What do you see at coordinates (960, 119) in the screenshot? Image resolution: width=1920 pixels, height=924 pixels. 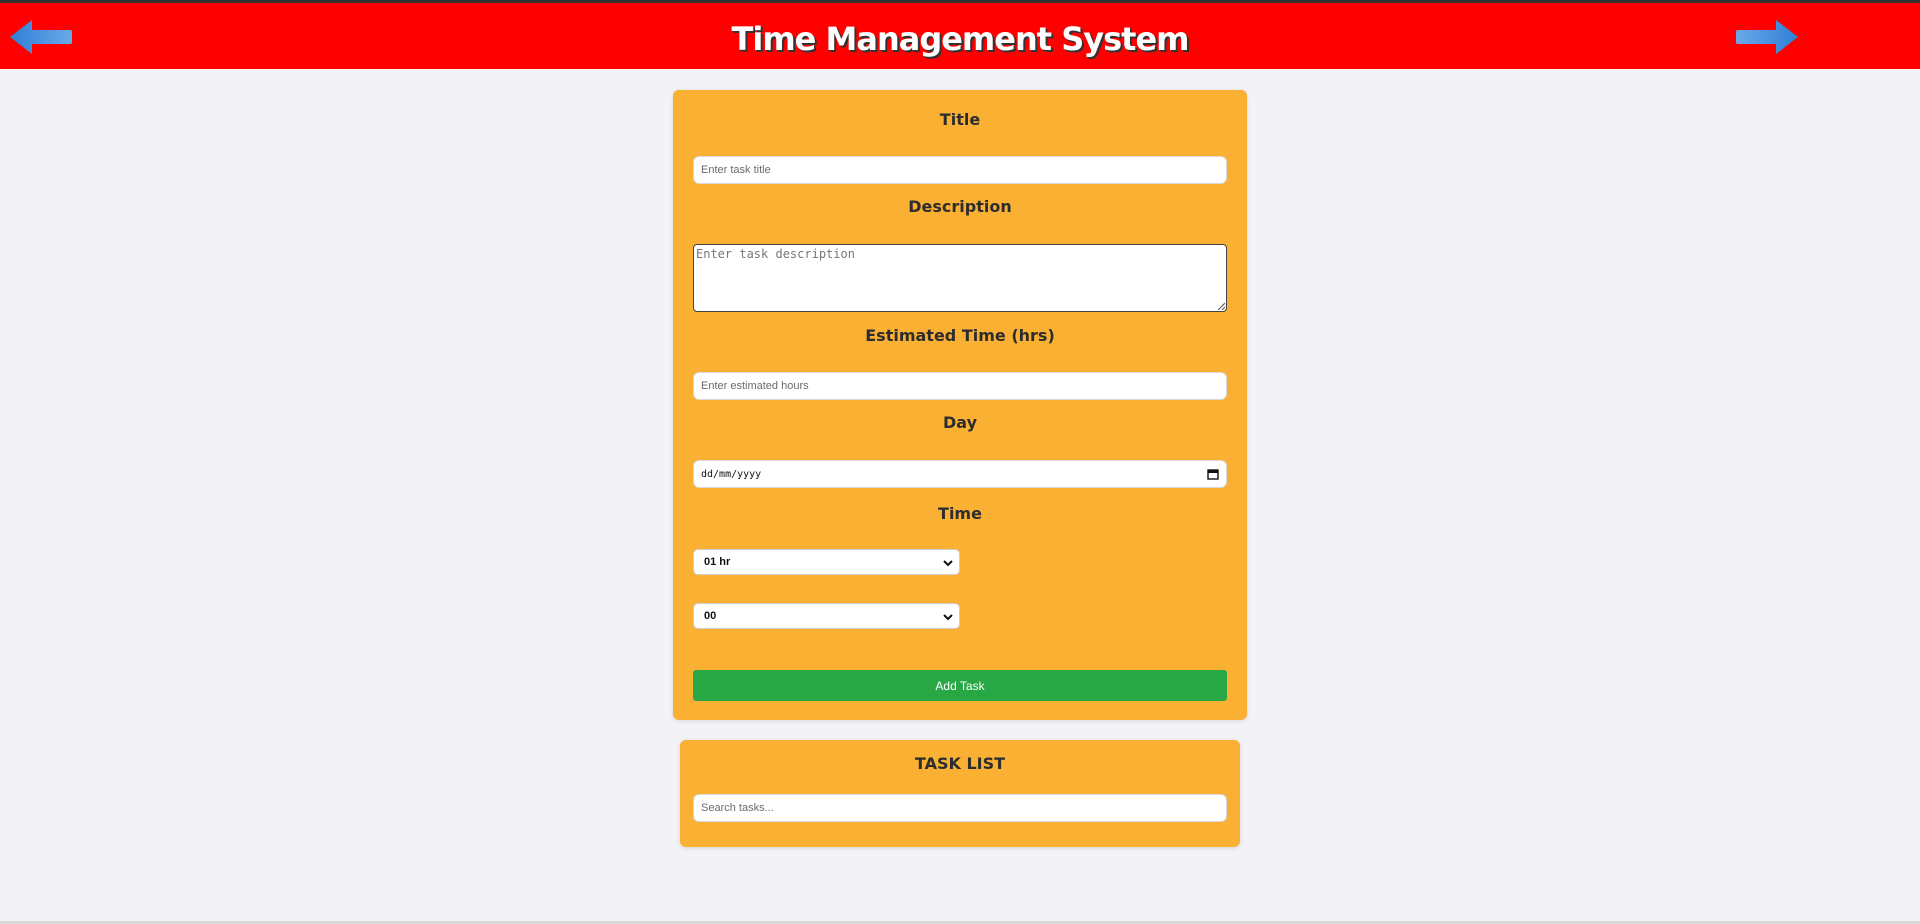 I see `title-label: Title` at bounding box center [960, 119].